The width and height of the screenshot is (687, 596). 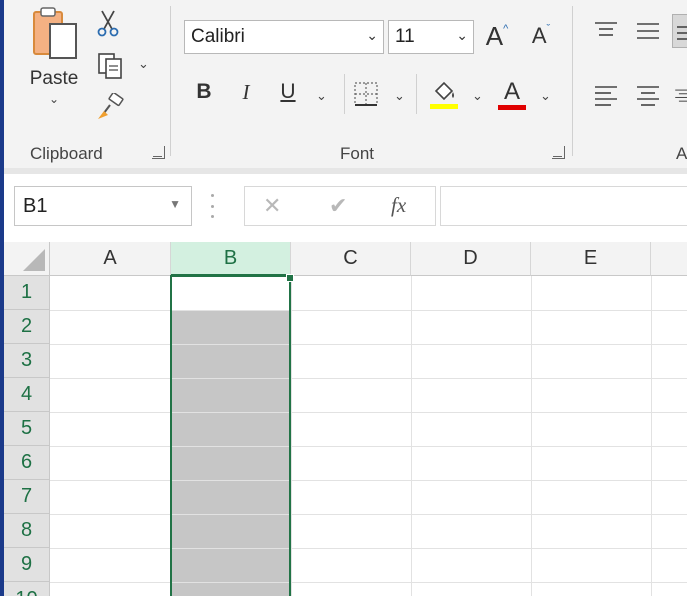 I want to click on formula-input, so click(x=563, y=206).